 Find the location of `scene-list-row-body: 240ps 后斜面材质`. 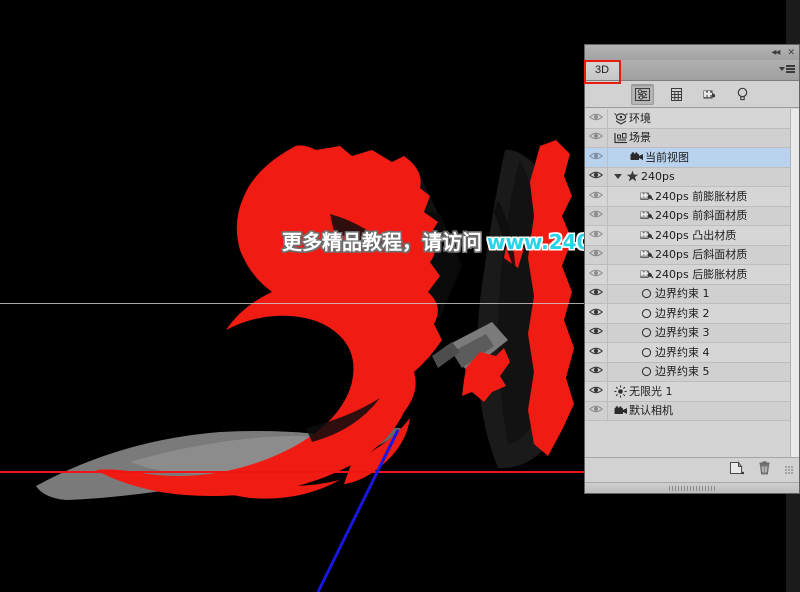

scene-list-row-body: 240ps 后斜面材质 is located at coordinates (699, 255).